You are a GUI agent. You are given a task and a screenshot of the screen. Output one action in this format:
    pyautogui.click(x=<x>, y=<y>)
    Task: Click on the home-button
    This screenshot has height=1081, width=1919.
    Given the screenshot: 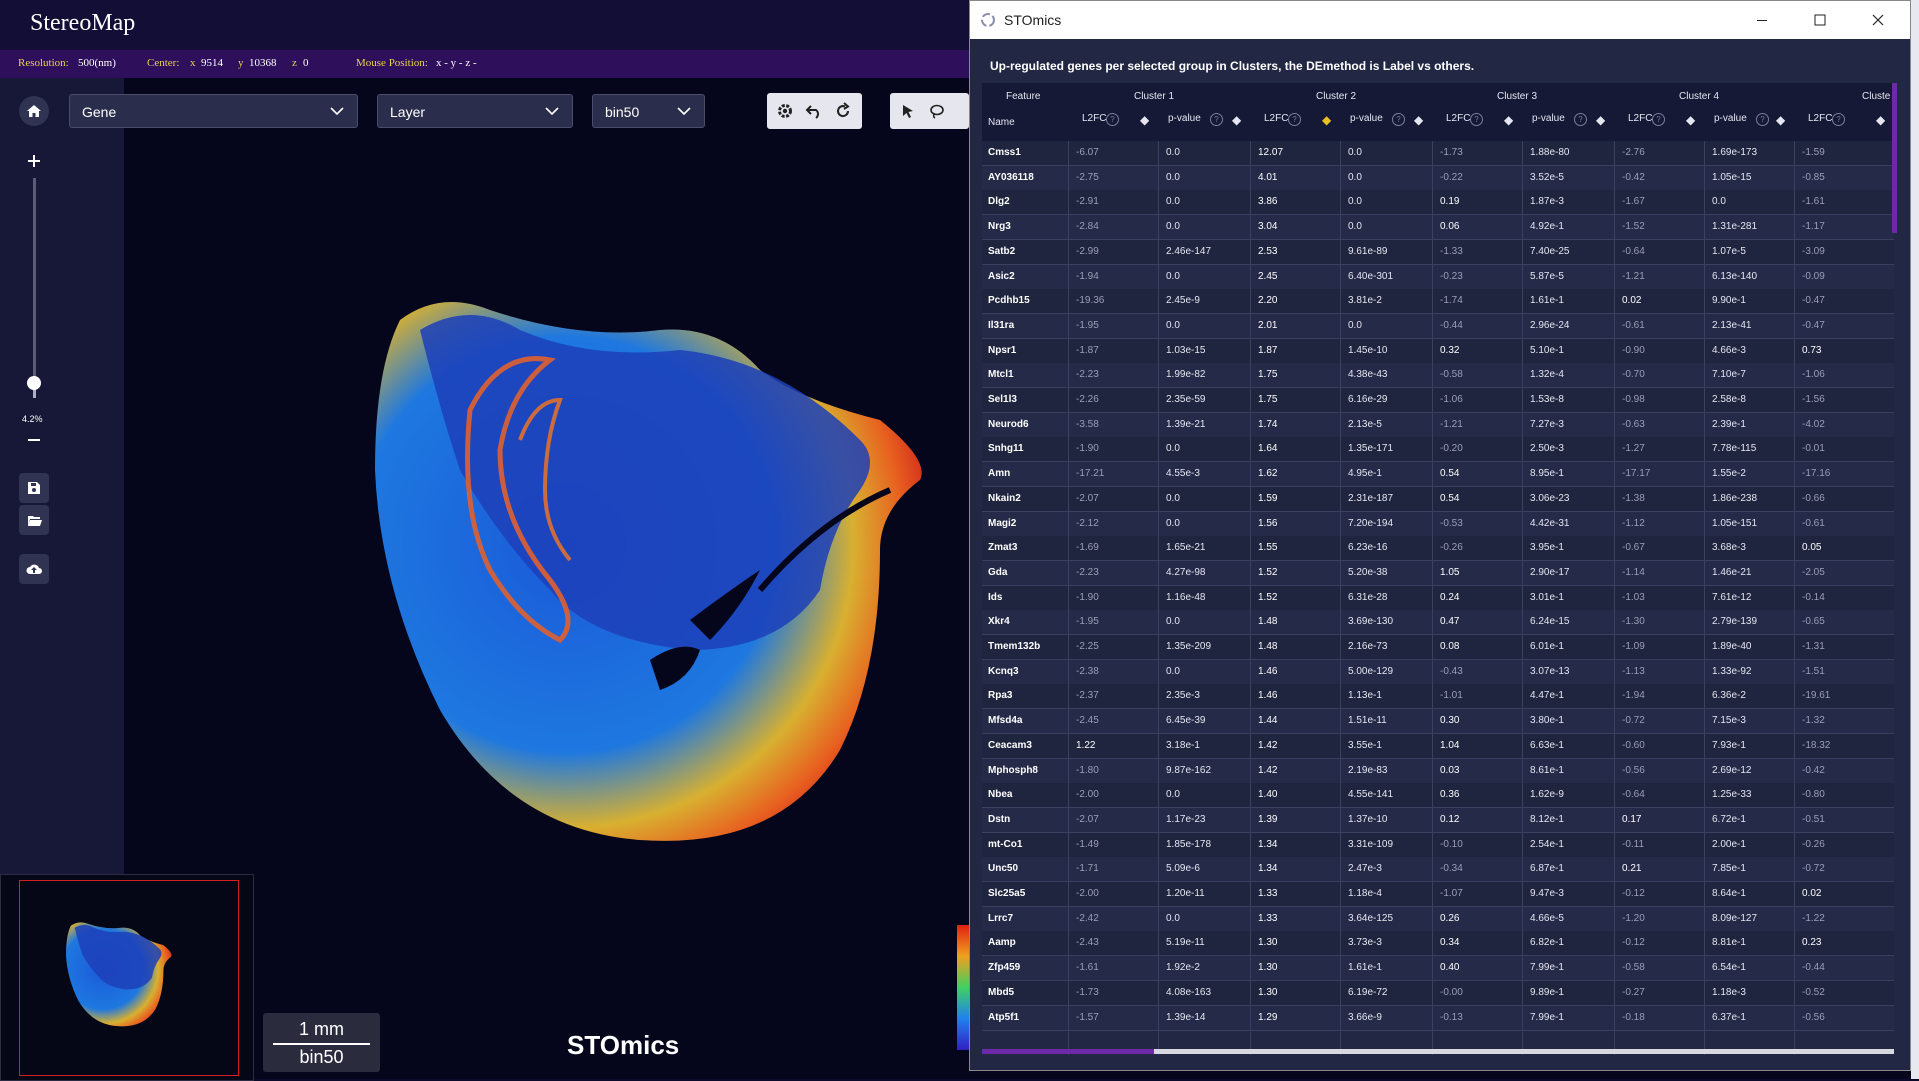 What is the action you would take?
    pyautogui.click(x=34, y=111)
    